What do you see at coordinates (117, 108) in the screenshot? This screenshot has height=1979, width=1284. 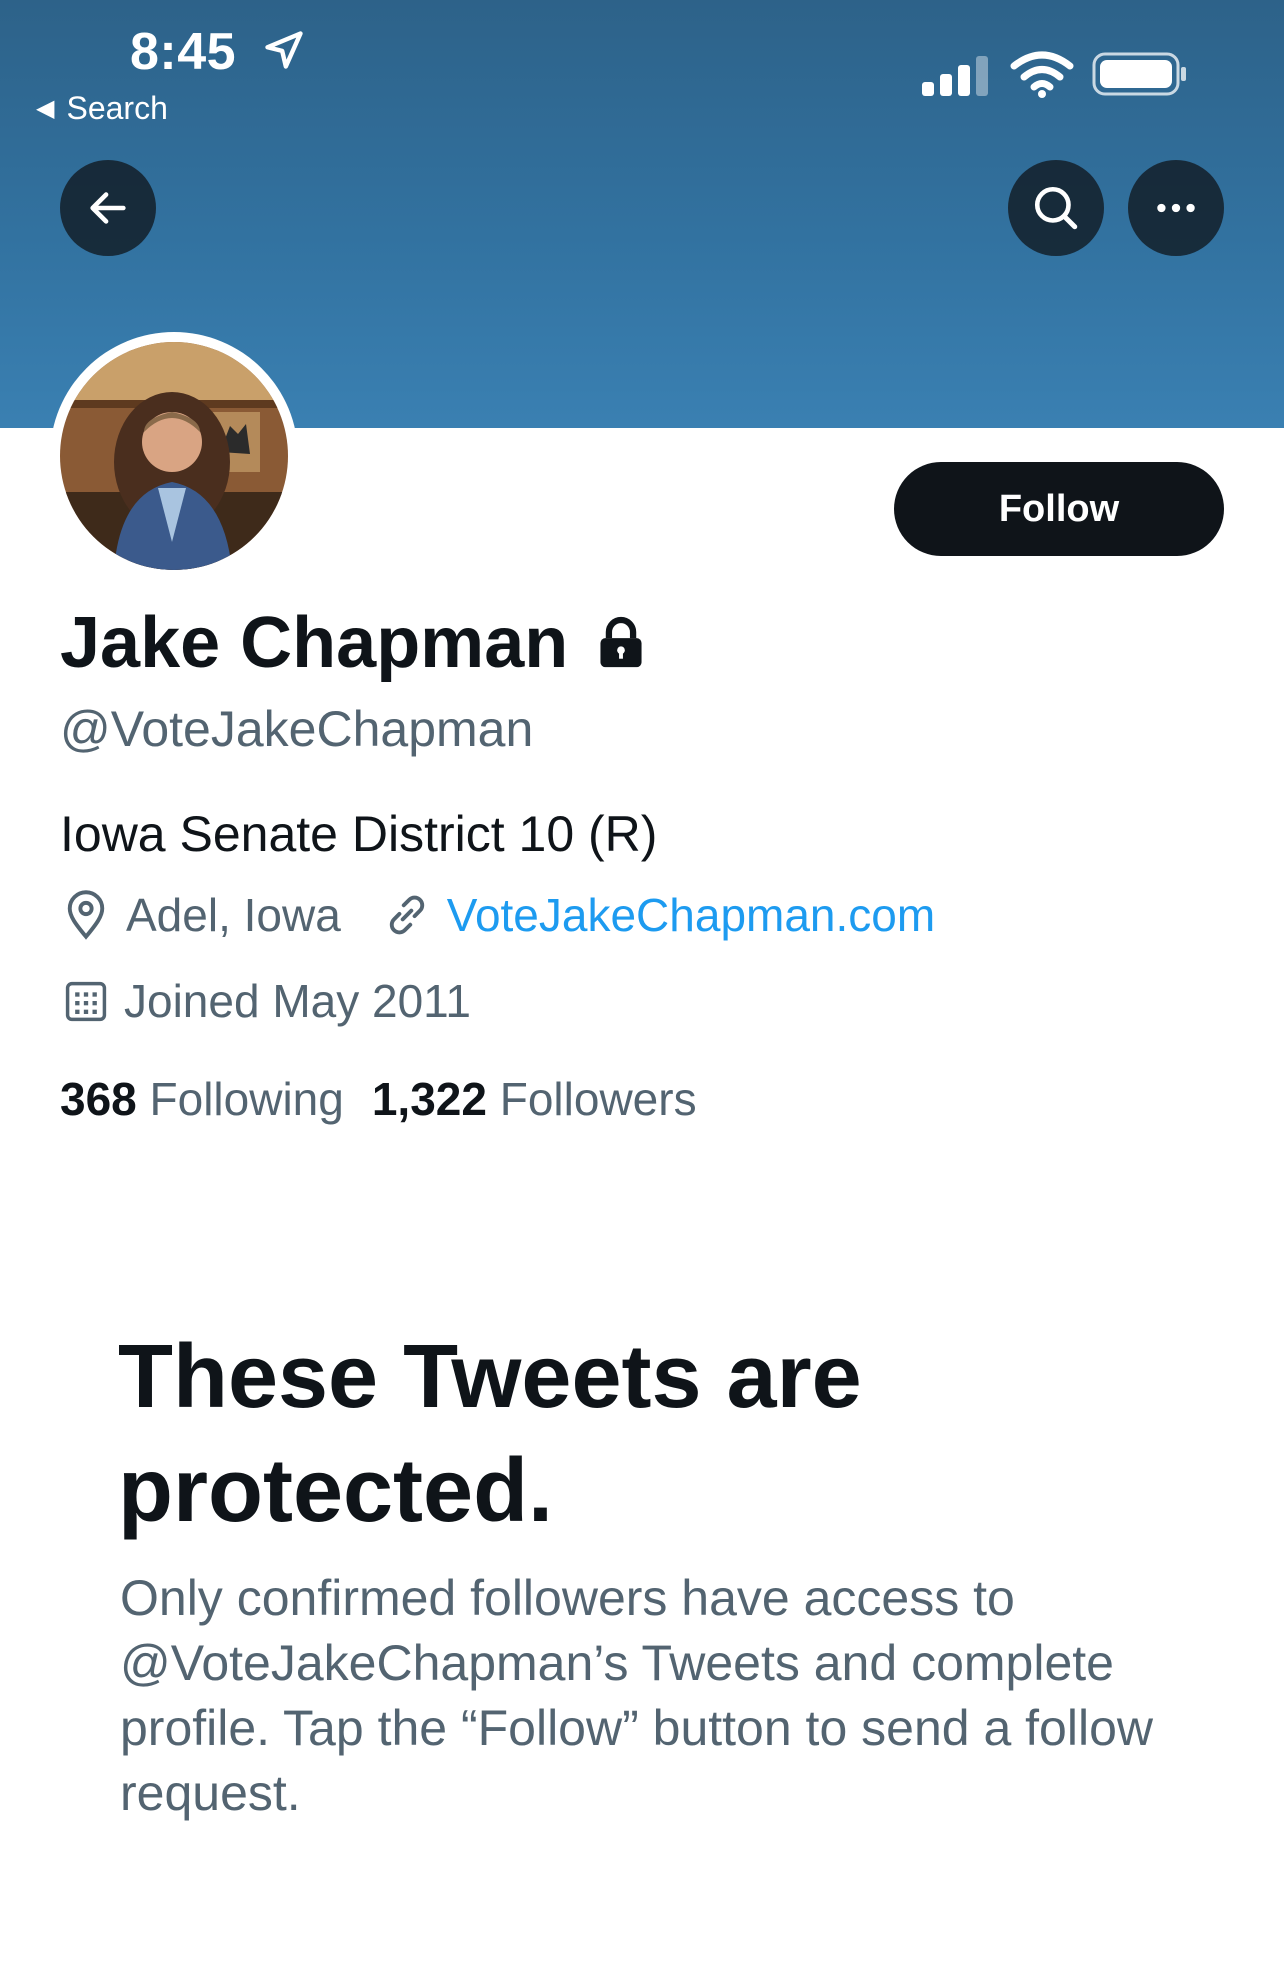 I see `back-app-label: Search` at bounding box center [117, 108].